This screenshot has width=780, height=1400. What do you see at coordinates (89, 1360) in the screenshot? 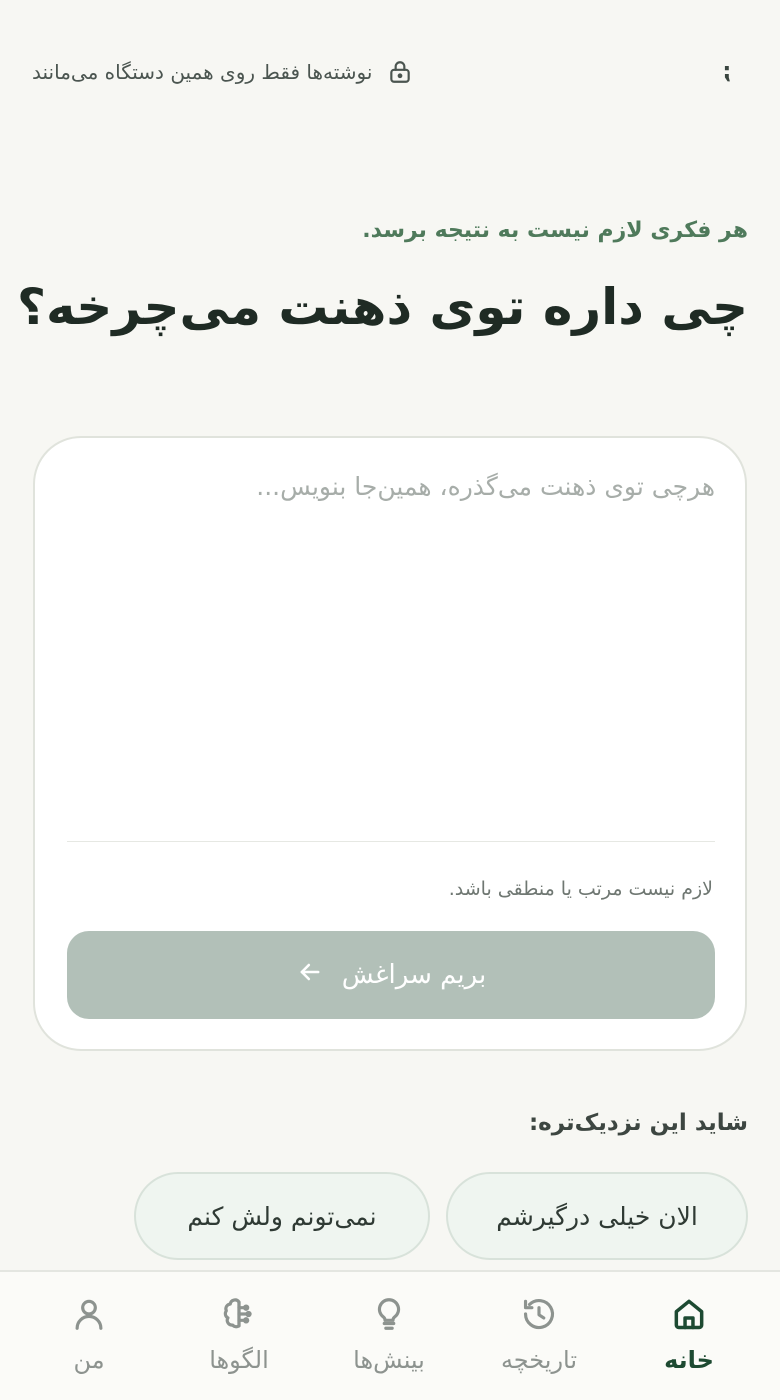
I see `nav-label: من` at bounding box center [89, 1360].